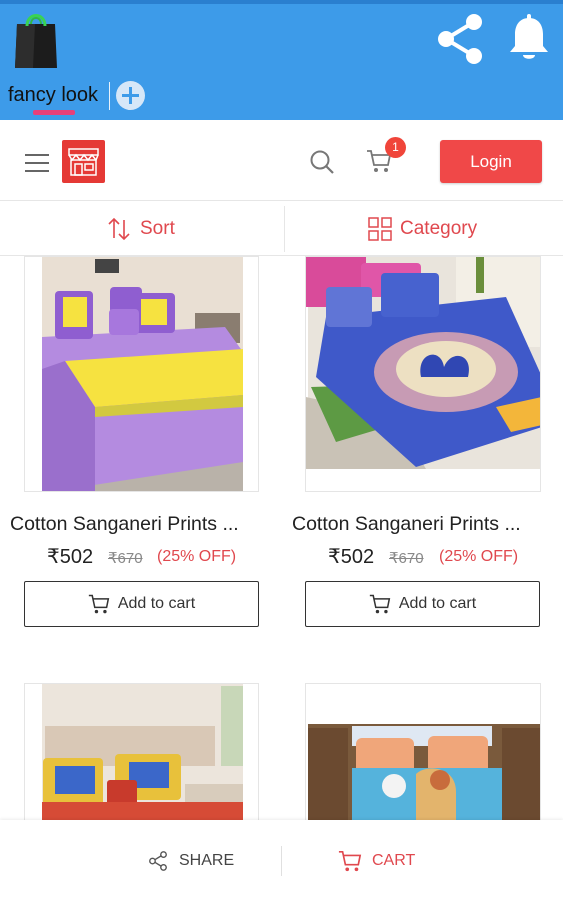 The width and height of the screenshot is (563, 900). I want to click on category-button: Category, so click(422, 229).